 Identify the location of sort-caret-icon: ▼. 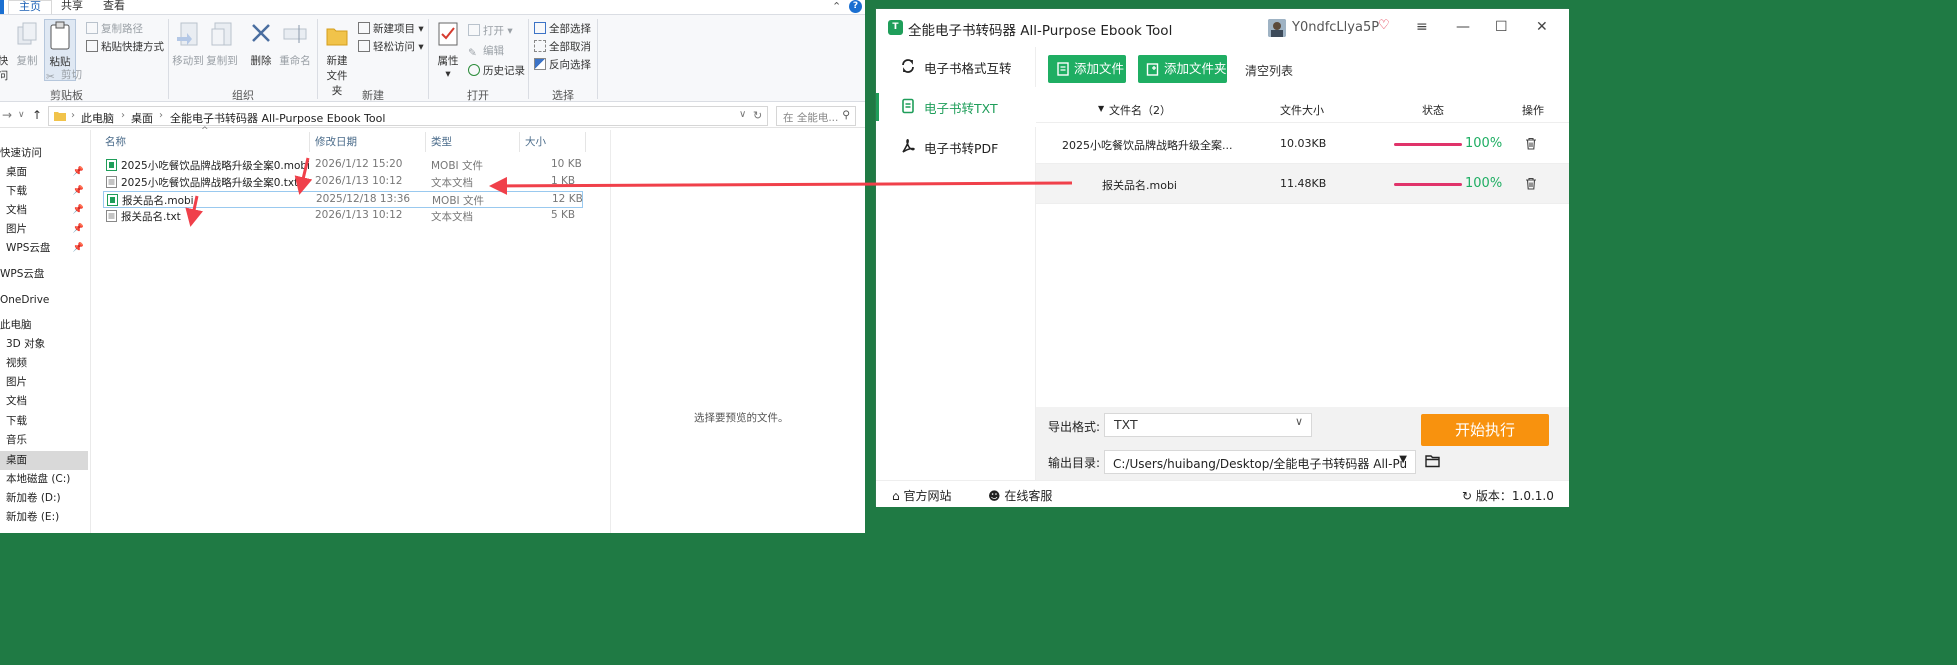
(1101, 108).